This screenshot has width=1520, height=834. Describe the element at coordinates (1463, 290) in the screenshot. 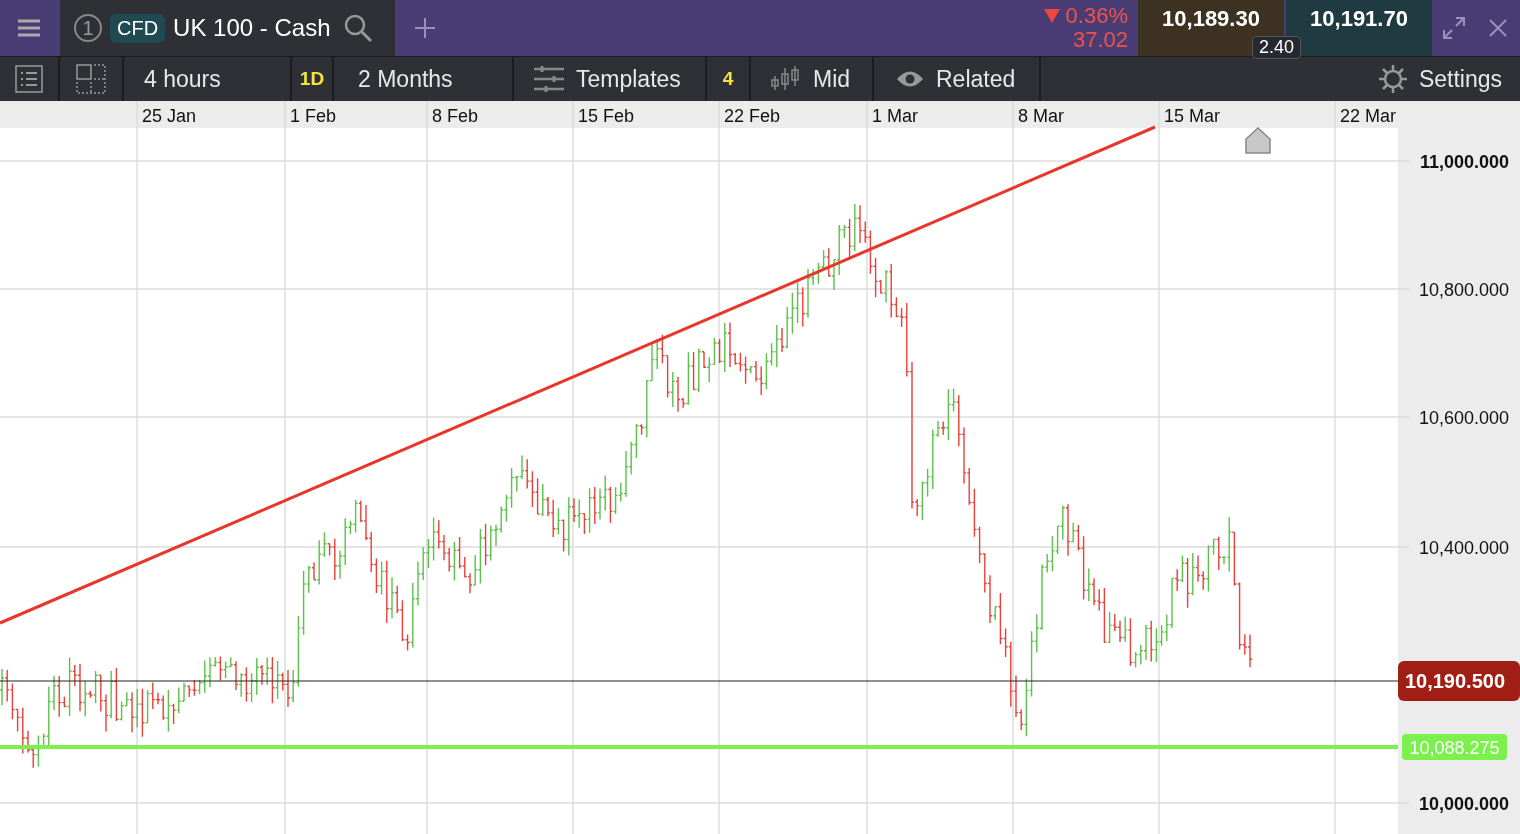

I see `price-tick-label: 10,800.000` at that location.